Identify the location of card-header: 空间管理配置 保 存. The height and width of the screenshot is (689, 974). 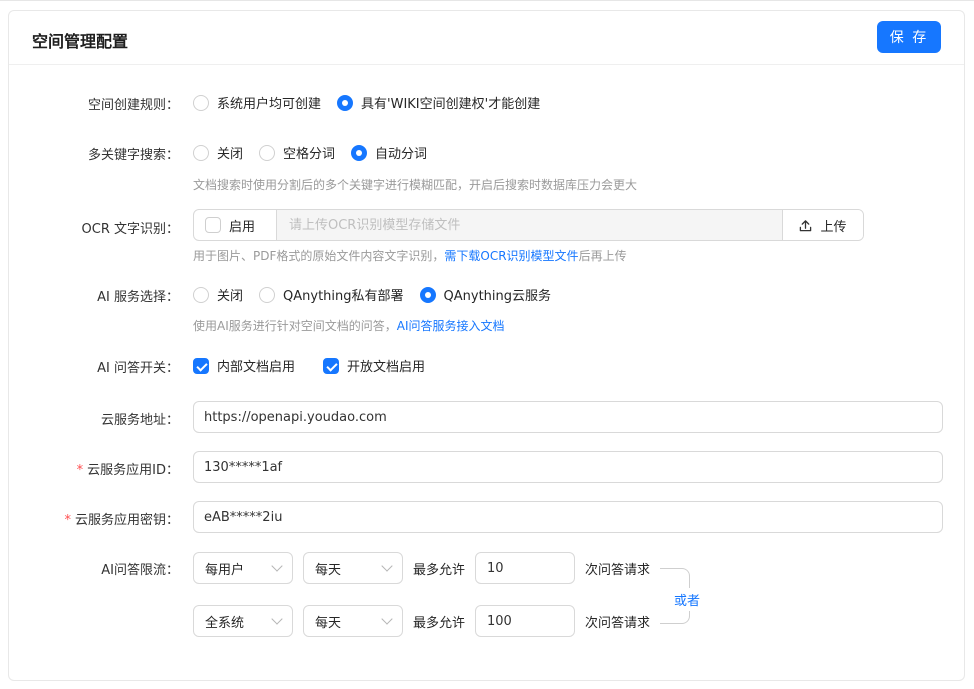
(486, 38).